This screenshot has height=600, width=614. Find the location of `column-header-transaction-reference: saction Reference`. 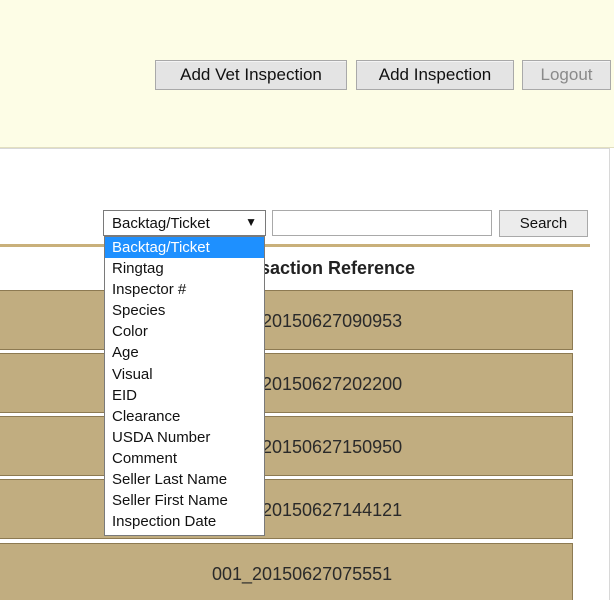

column-header-transaction-reference: saction Reference is located at coordinates (338, 268).